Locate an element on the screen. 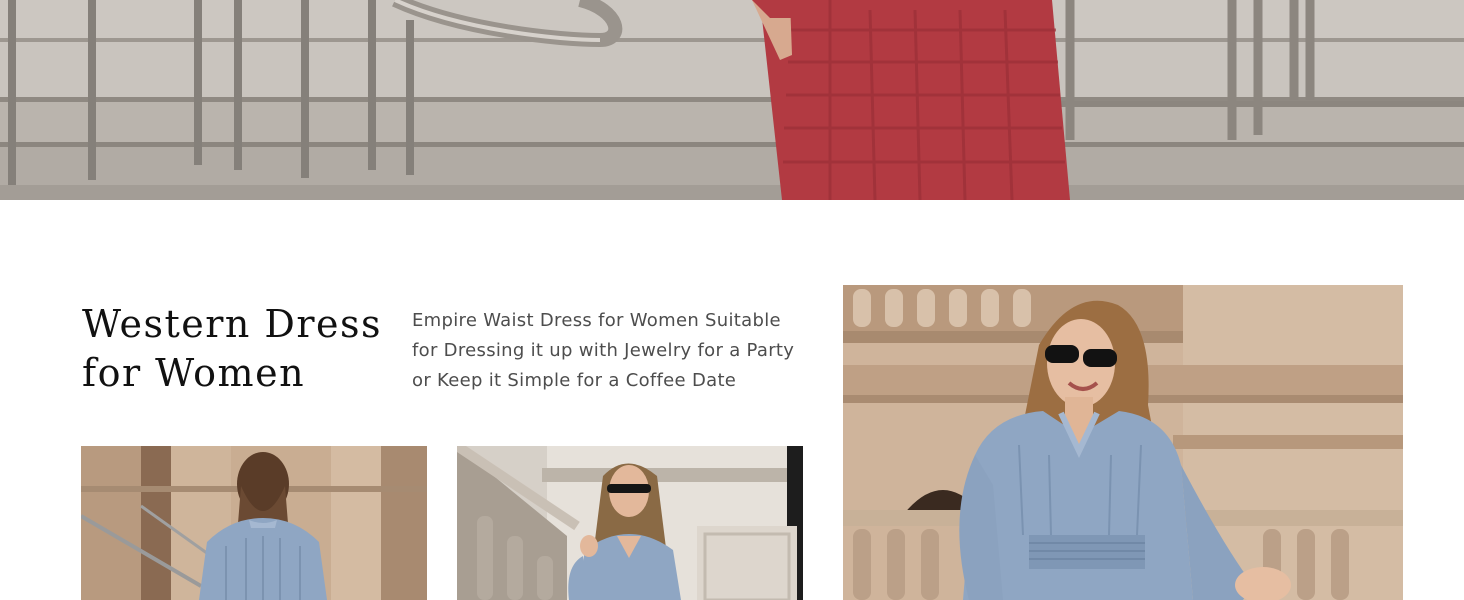 The height and width of the screenshot is (600, 1464). front-view-photo is located at coordinates (630, 523).